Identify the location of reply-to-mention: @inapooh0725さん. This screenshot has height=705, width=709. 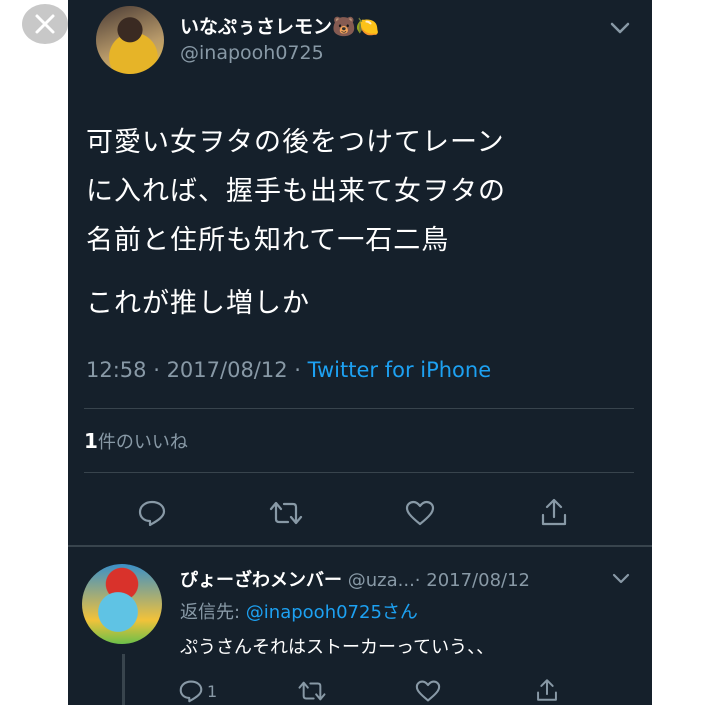
(332, 612).